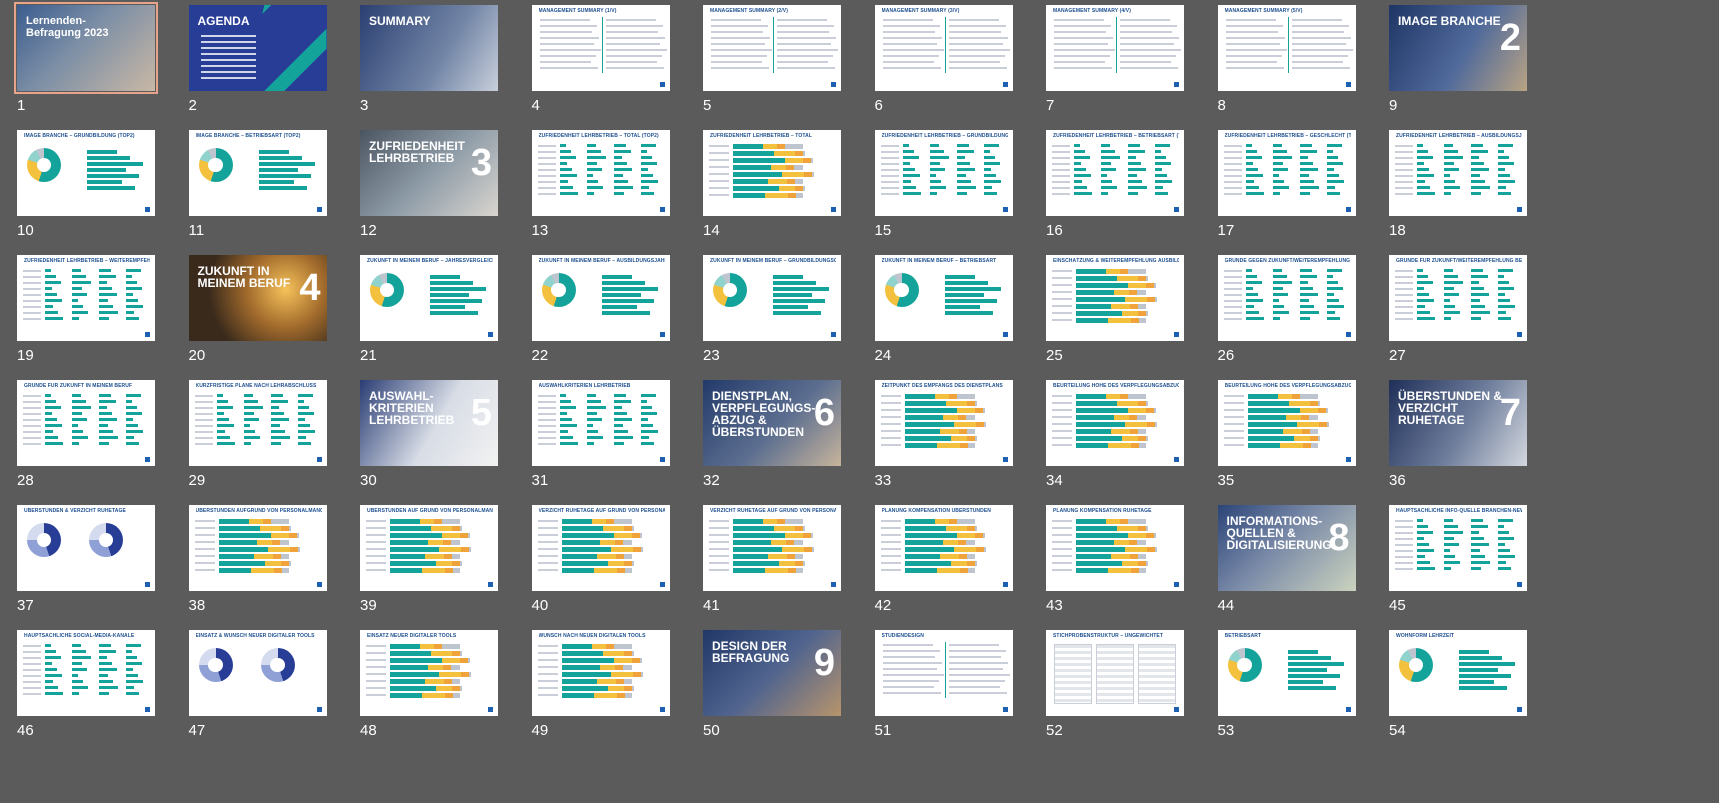 The image size is (1719, 803). What do you see at coordinates (772, 48) in the screenshot?
I see `slide-preview: MANAGEMENT SUMMARY (2/V)` at bounding box center [772, 48].